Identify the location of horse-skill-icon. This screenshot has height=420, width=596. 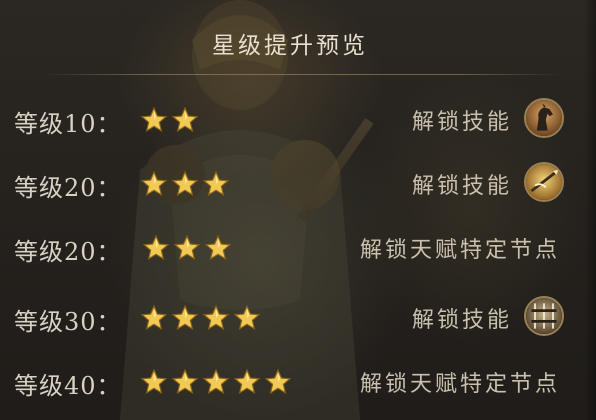
(544, 118).